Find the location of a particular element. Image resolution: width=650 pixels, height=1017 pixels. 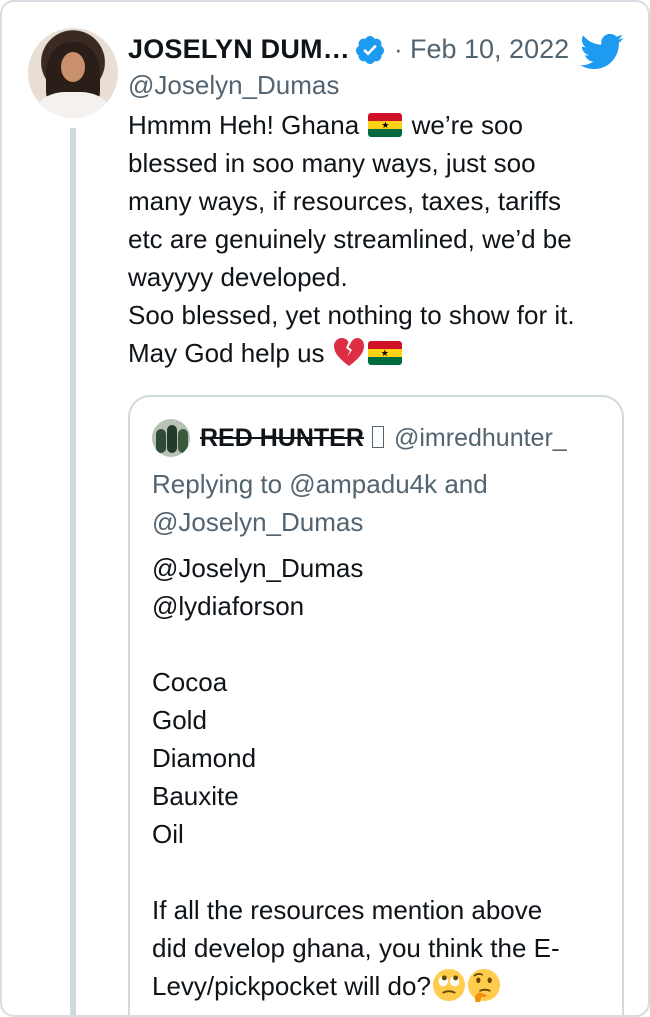

tweet-text-line: May God help us is located at coordinates (230, 353).